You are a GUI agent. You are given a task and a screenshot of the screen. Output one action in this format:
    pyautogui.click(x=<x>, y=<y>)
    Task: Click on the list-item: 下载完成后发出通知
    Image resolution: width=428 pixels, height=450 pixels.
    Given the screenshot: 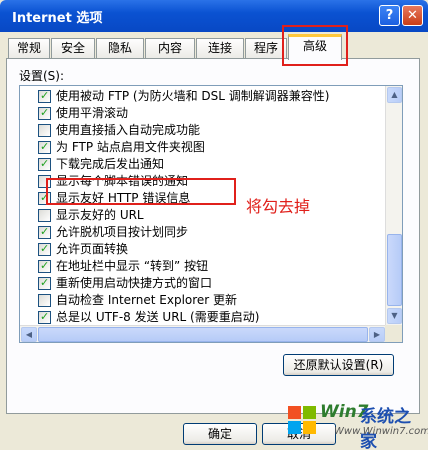 What is the action you would take?
    pyautogui.click(x=101, y=164)
    